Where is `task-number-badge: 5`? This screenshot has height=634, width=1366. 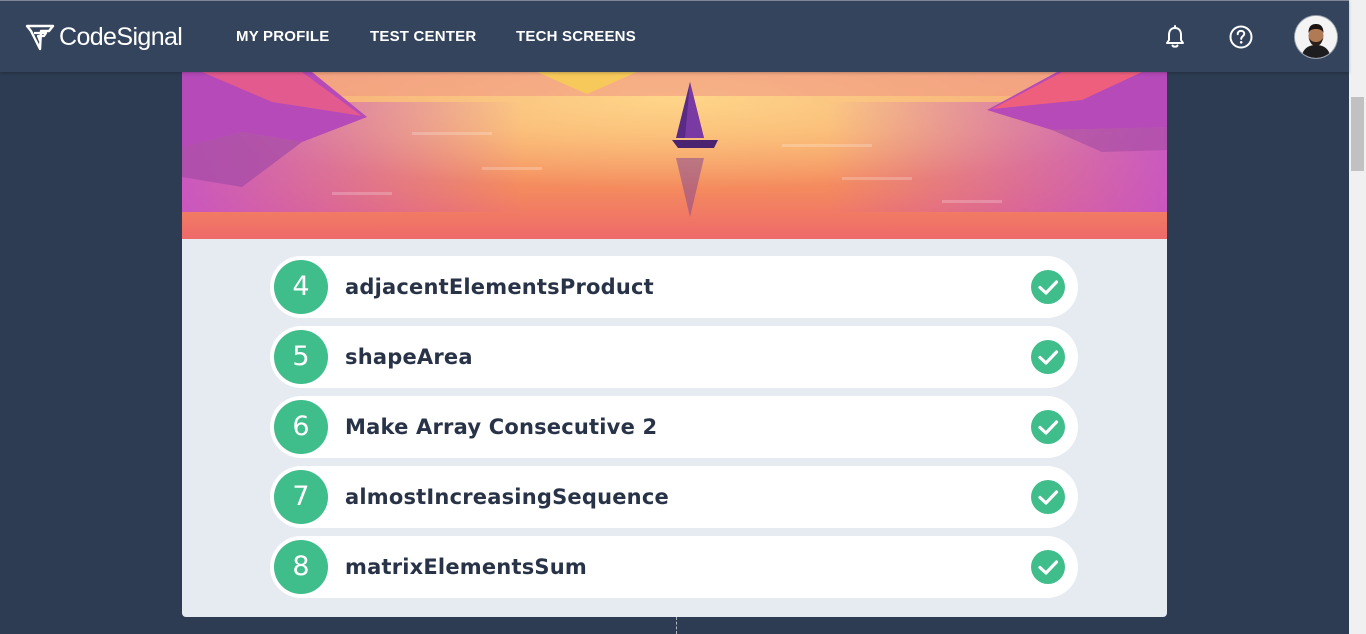
task-number-badge: 5 is located at coordinates (301, 357).